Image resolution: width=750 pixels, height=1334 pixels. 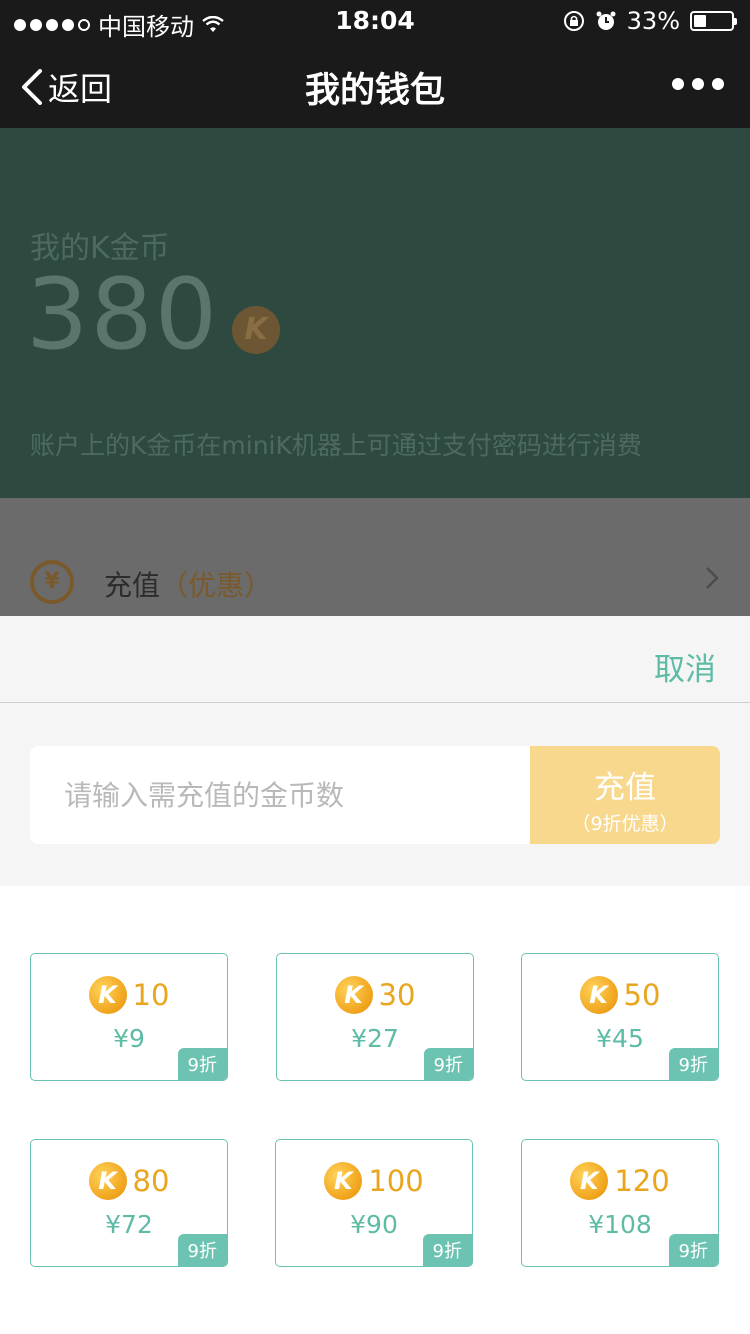 I want to click on recharge-button: 充值 （9折优惠）, so click(x=625, y=795).